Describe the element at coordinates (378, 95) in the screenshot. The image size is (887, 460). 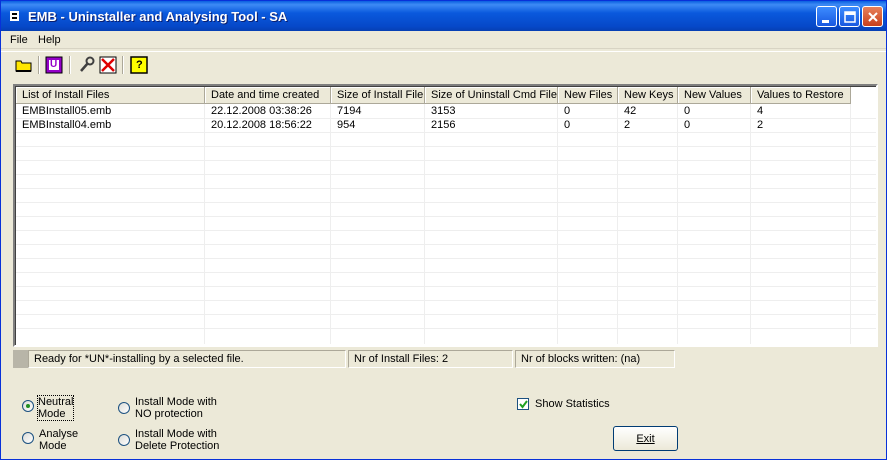
I see `column-header: Size of Install File` at that location.